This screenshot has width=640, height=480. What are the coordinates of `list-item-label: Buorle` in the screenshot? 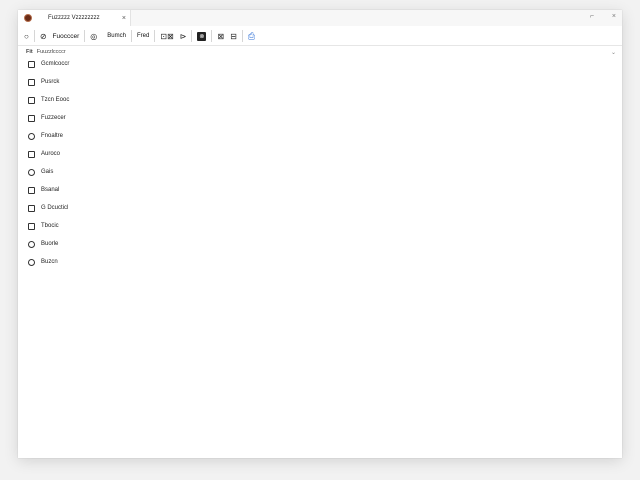 It's located at (50, 244).